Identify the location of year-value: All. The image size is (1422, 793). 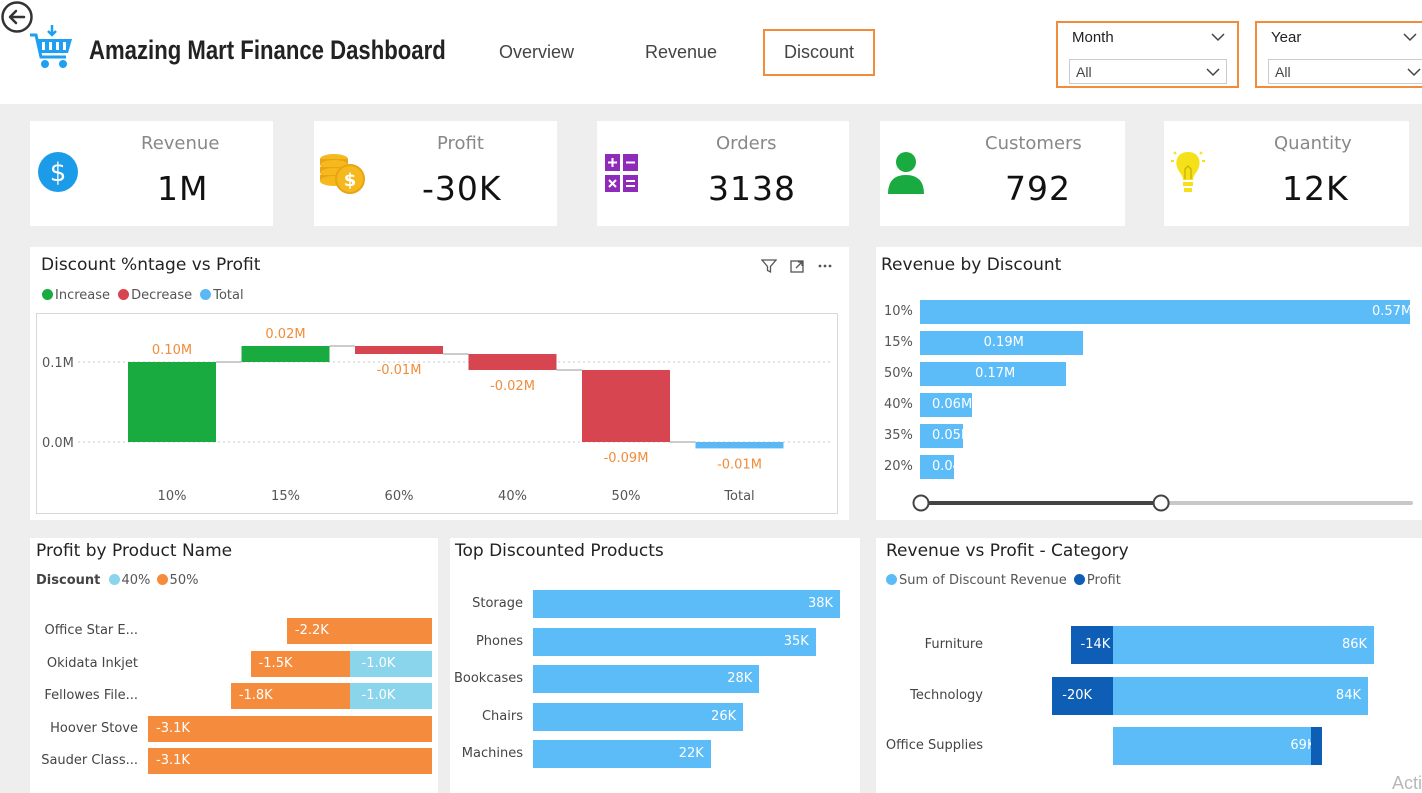
(1283, 72).